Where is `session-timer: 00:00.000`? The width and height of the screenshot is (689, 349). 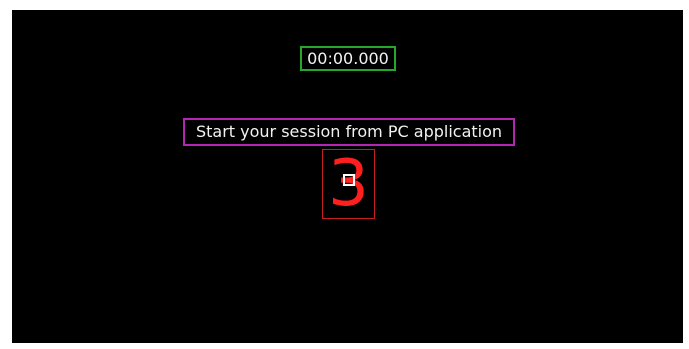 session-timer: 00:00.000 is located at coordinates (348, 58).